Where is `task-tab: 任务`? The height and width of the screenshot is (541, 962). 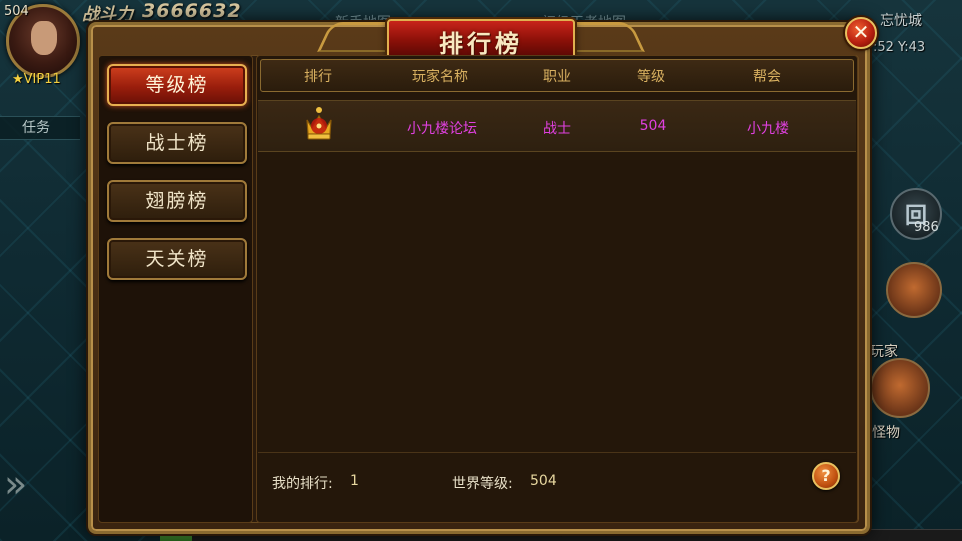 task-tab: 任务 is located at coordinates (40, 128).